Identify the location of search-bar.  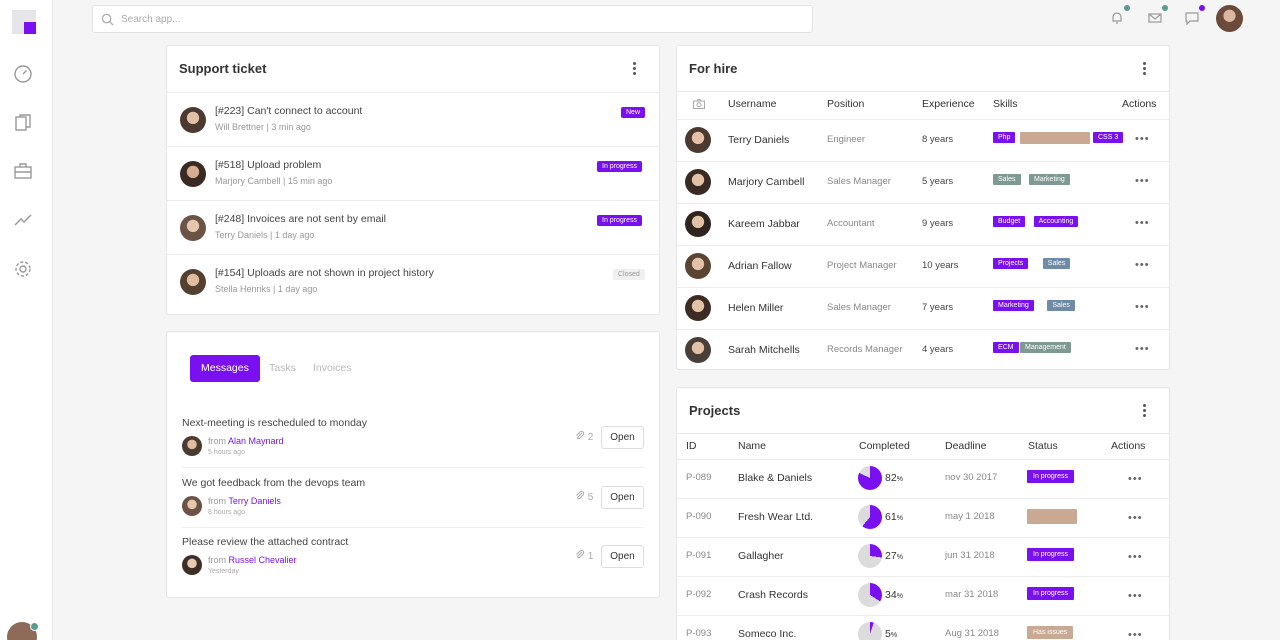
(452, 19).